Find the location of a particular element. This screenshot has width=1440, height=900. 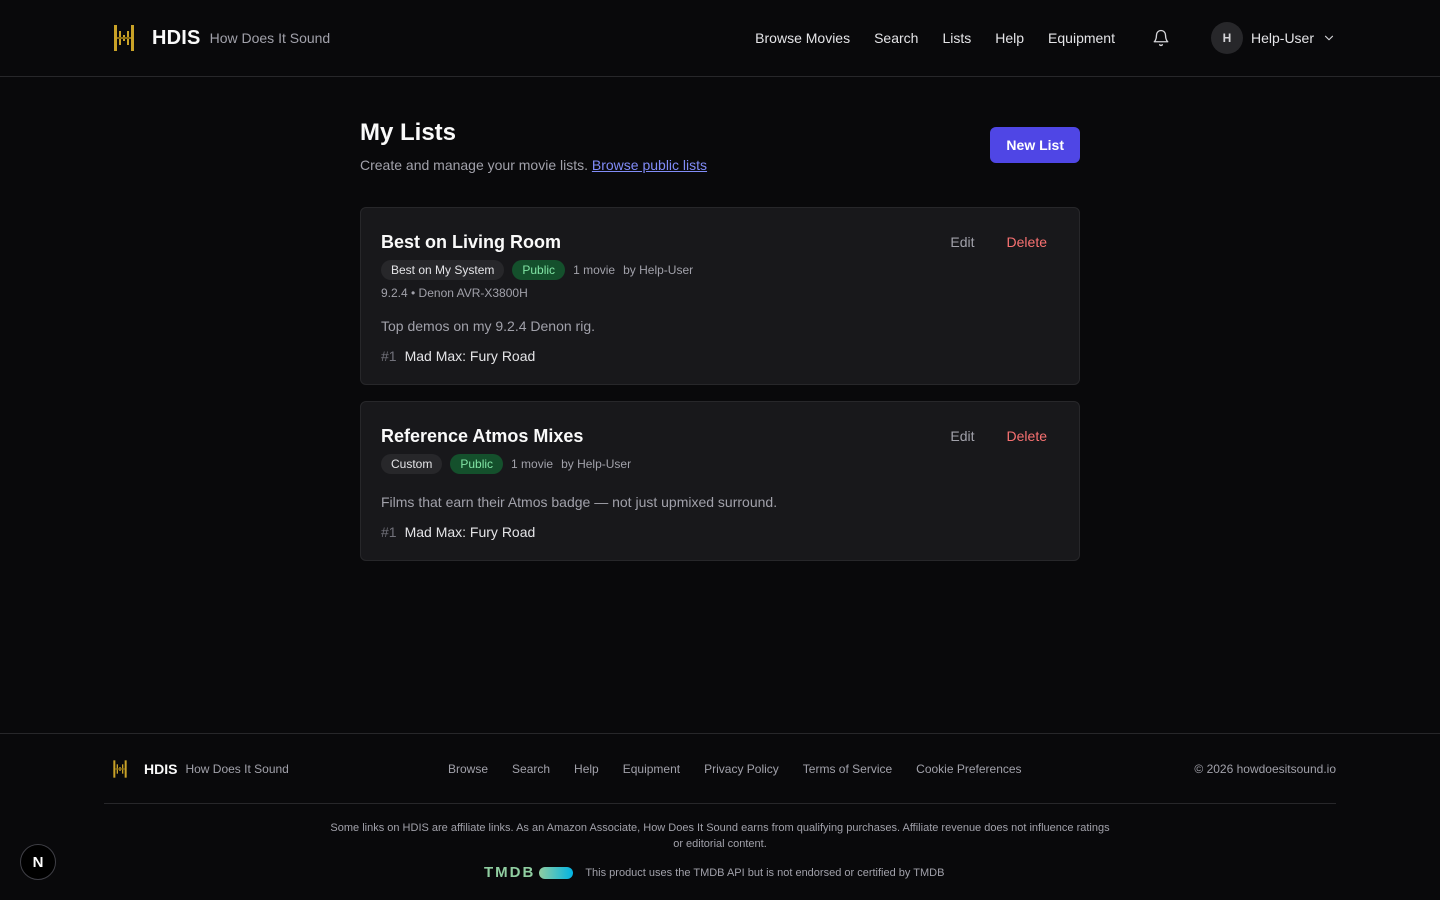

brand-name: HDIS is located at coordinates (176, 37).